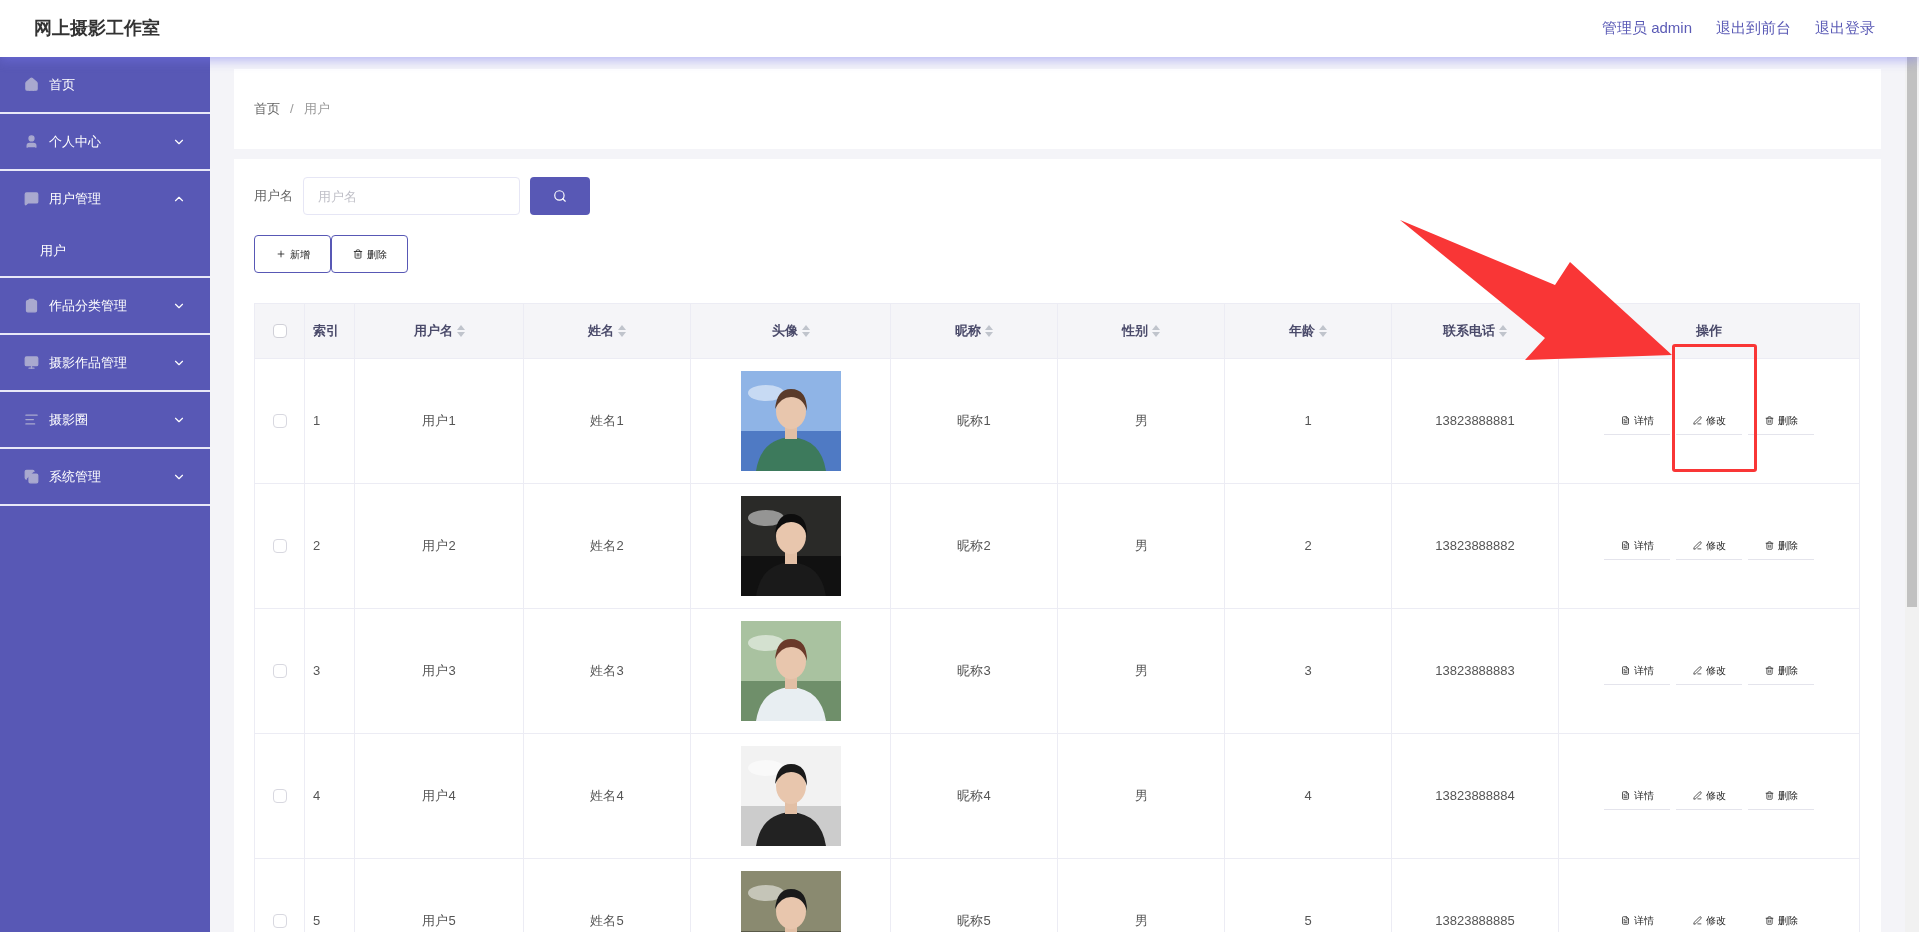 The height and width of the screenshot is (932, 1919). Describe the element at coordinates (439, 421) in the screenshot. I see `table-cell-text: 用户1` at that location.